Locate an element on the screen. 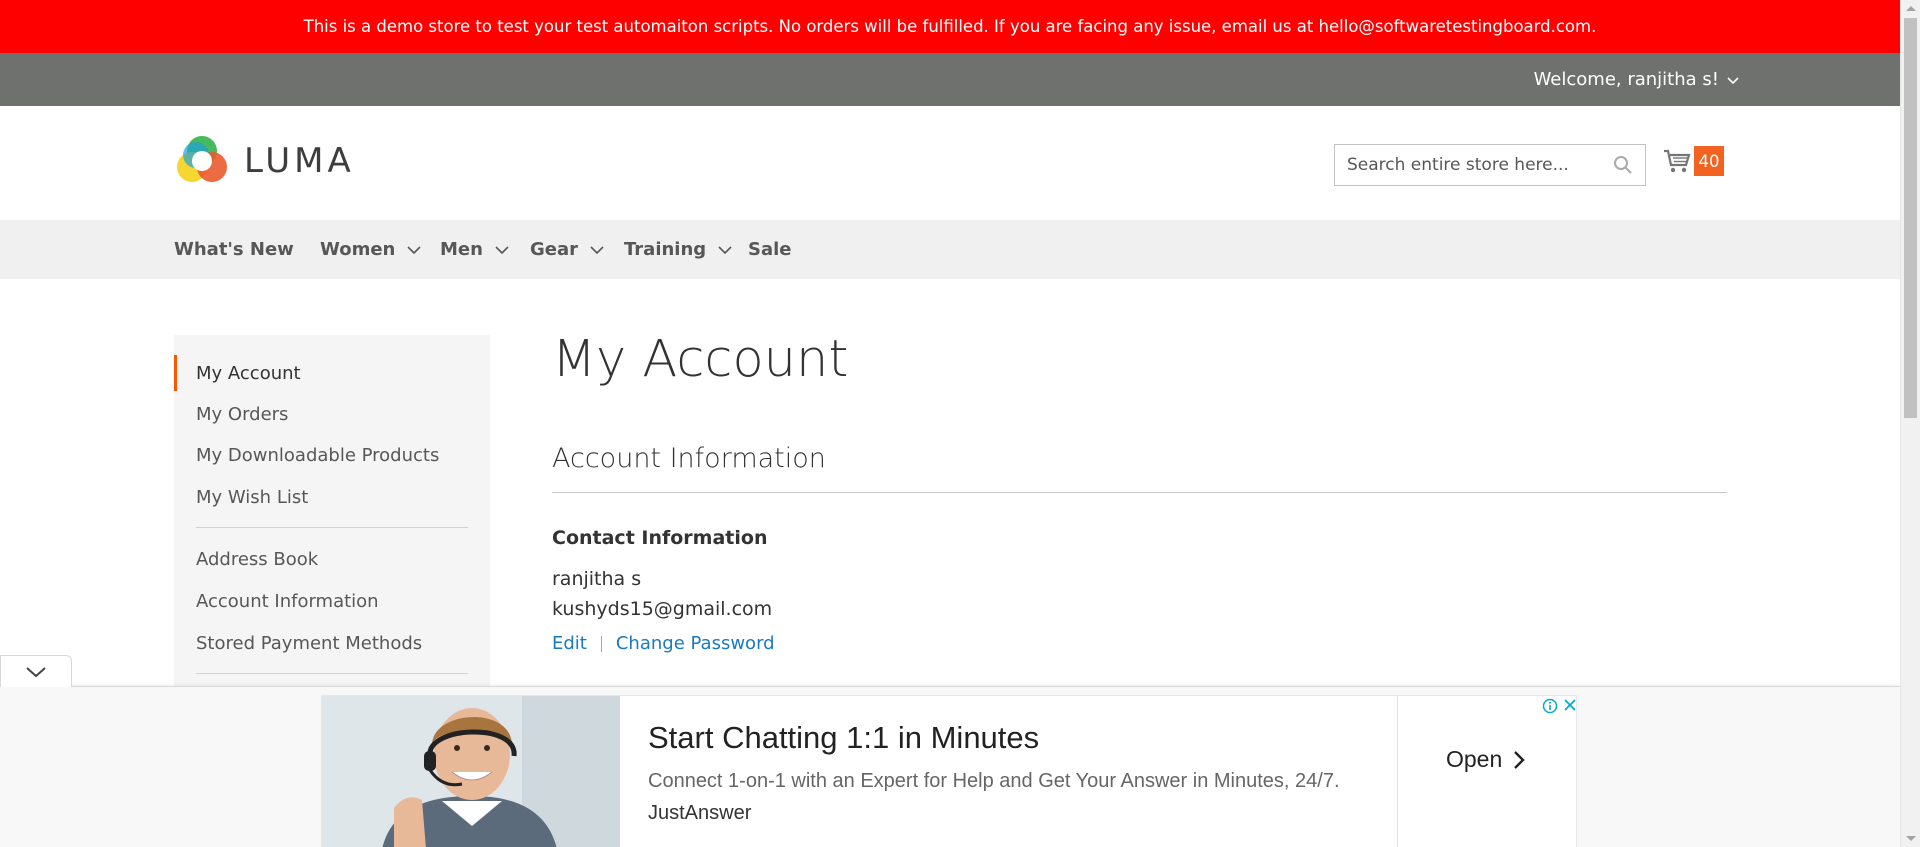  nav-item-label: Gear is located at coordinates (554, 249).